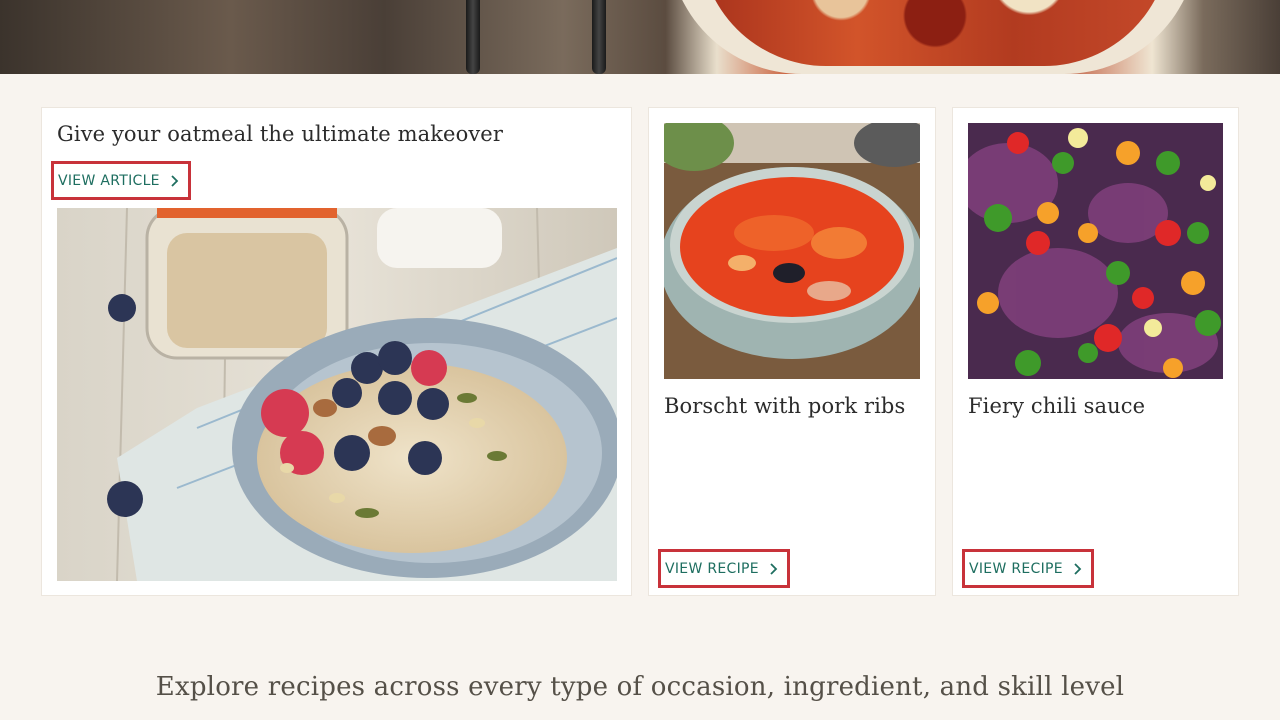  What do you see at coordinates (784, 406) in the screenshot?
I see `card-title: Borscht with pork ribs` at bounding box center [784, 406].